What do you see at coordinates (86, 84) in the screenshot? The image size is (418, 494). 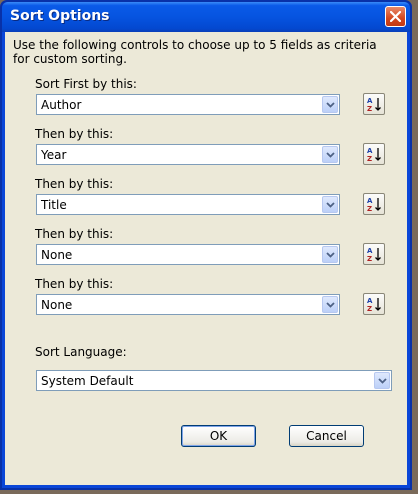 I see `sort-field-1-label: Sort First by this:` at bounding box center [86, 84].